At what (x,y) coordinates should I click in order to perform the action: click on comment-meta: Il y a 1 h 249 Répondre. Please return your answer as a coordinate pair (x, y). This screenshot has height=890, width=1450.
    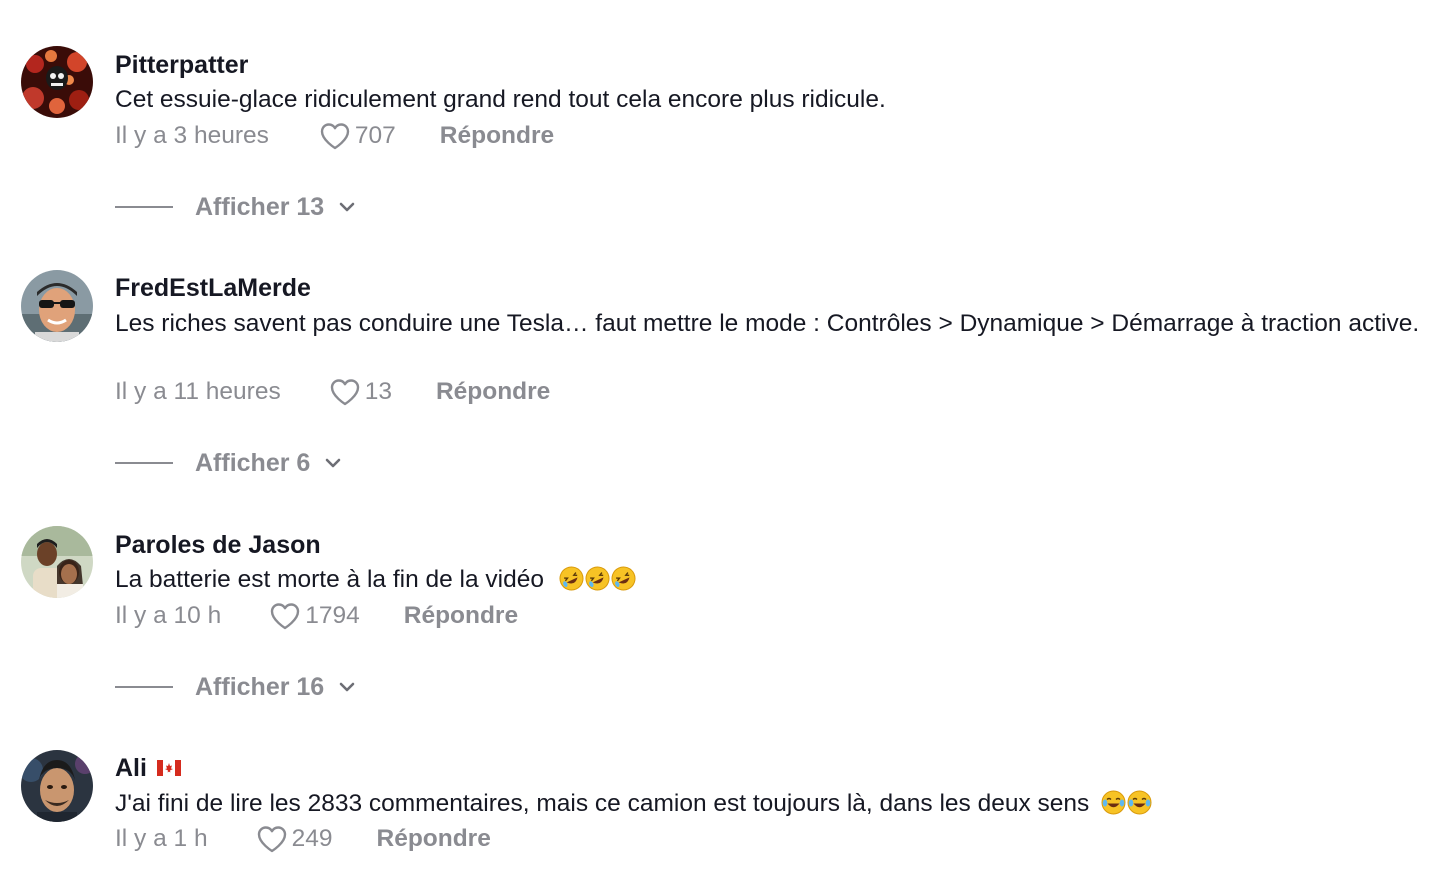
    Looking at the image, I should click on (303, 839).